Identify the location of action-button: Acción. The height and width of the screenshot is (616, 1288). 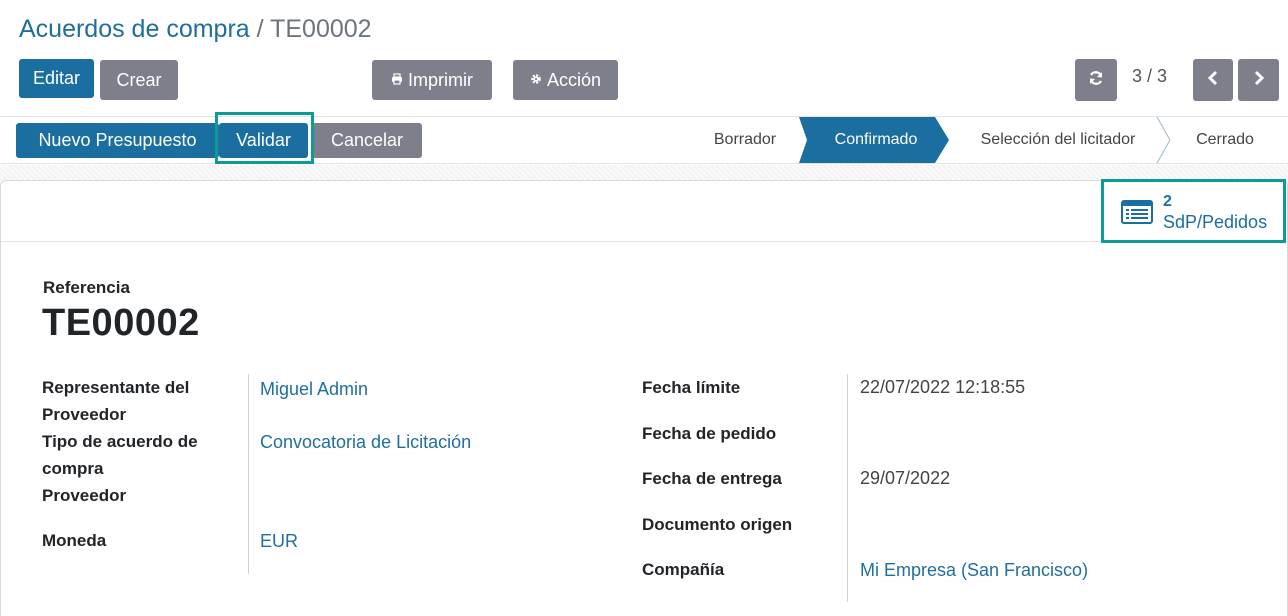
(565, 80).